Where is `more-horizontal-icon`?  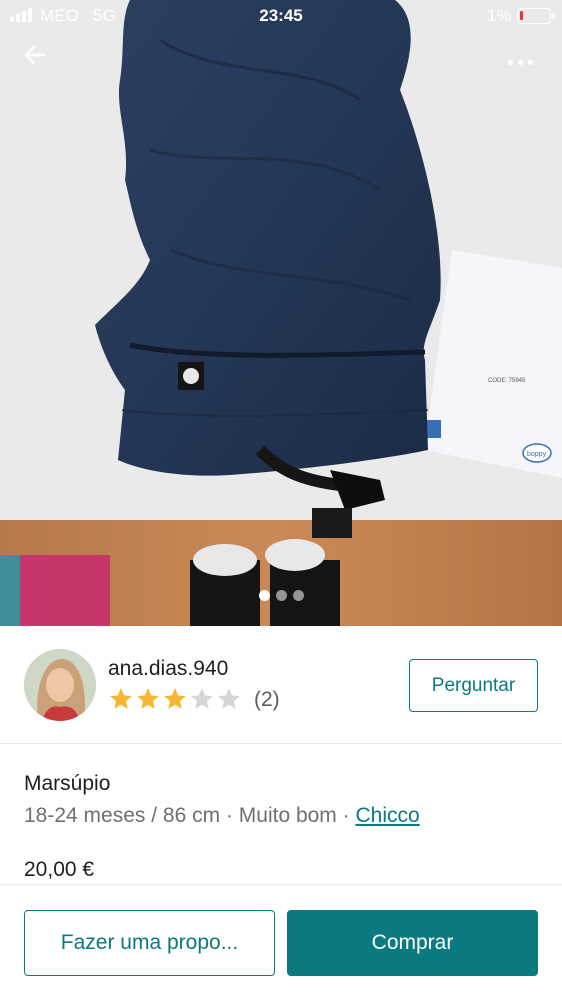
more-horizontal-icon is located at coordinates (510, 62).